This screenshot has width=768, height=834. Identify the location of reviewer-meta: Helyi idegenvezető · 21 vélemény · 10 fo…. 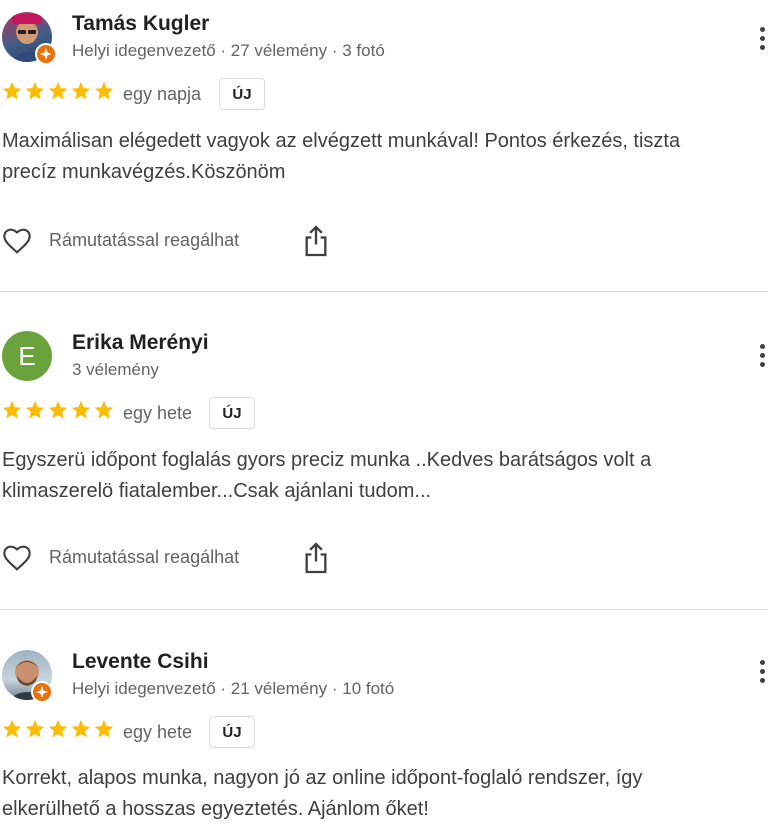
(233, 689).